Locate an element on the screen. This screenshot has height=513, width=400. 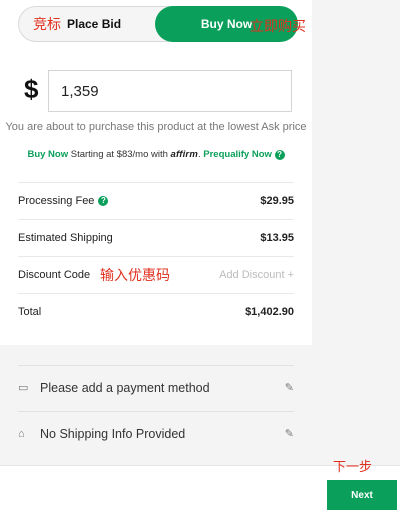
next-annotation: 下一步 is located at coordinates (353, 467).